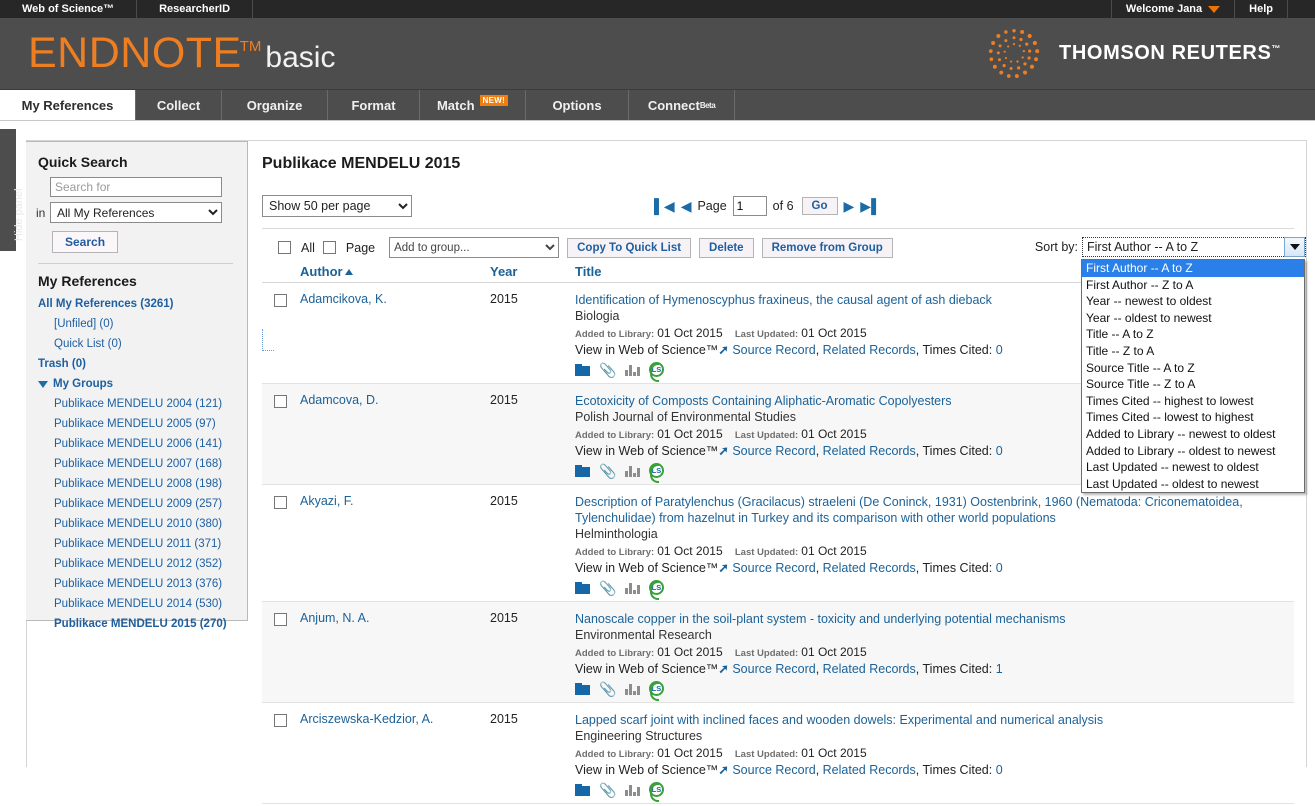  I want to click on tab-connect: Connect Beta, so click(682, 105).